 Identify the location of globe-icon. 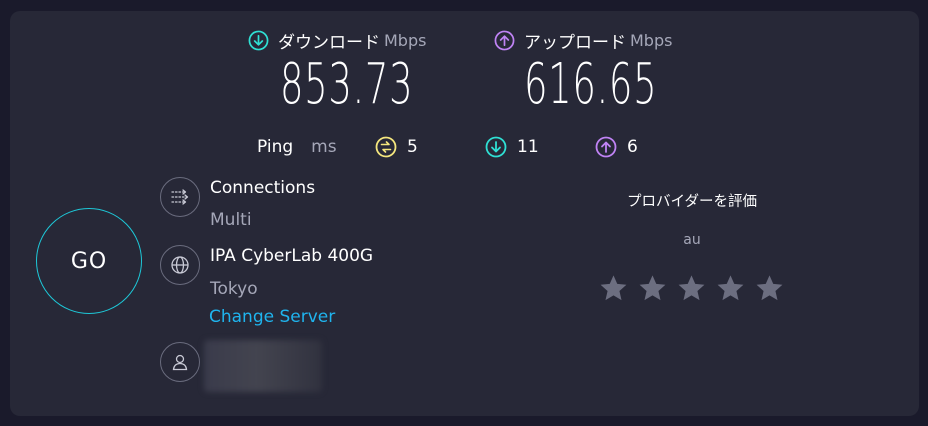
(180, 265).